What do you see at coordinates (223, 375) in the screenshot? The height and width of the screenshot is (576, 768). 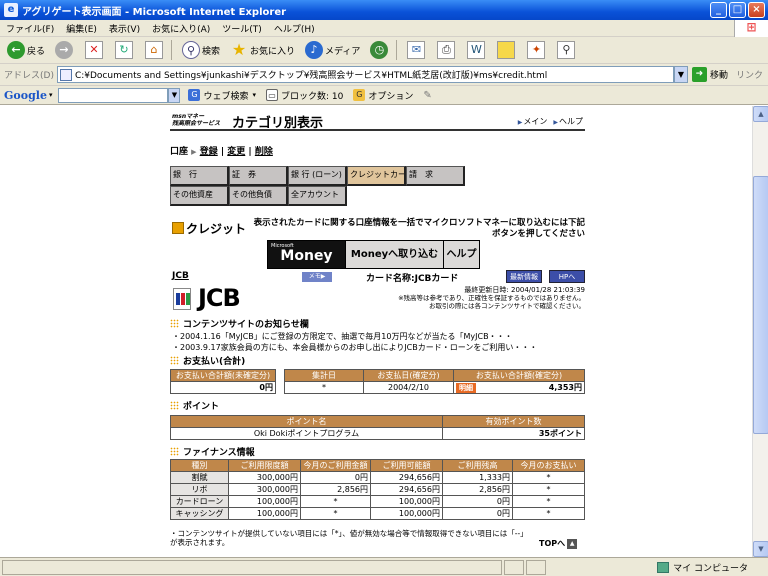 I see `table-header: お支払い合計額(未確定分)` at bounding box center [223, 375].